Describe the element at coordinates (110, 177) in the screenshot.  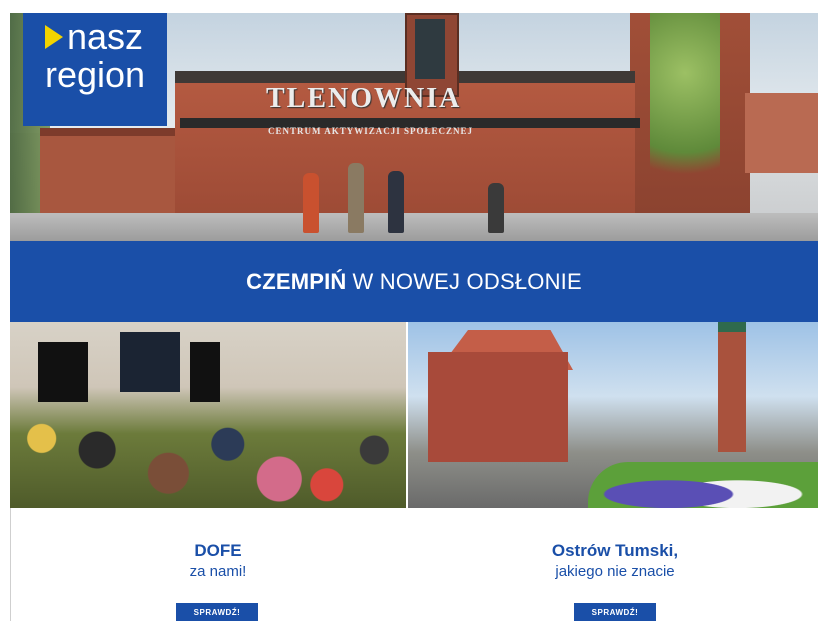
I see `building-left` at that location.